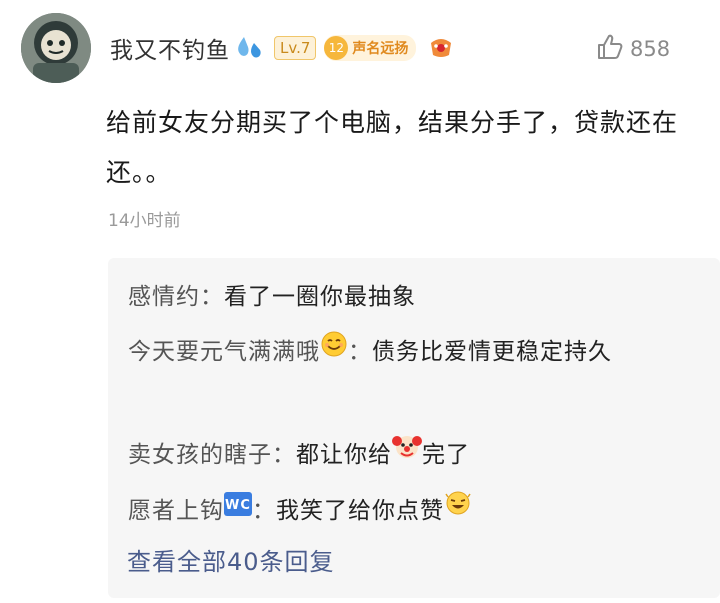 This screenshot has width=720, height=603. What do you see at coordinates (238, 505) in the screenshot?
I see `svg-text: WC` at bounding box center [238, 505].